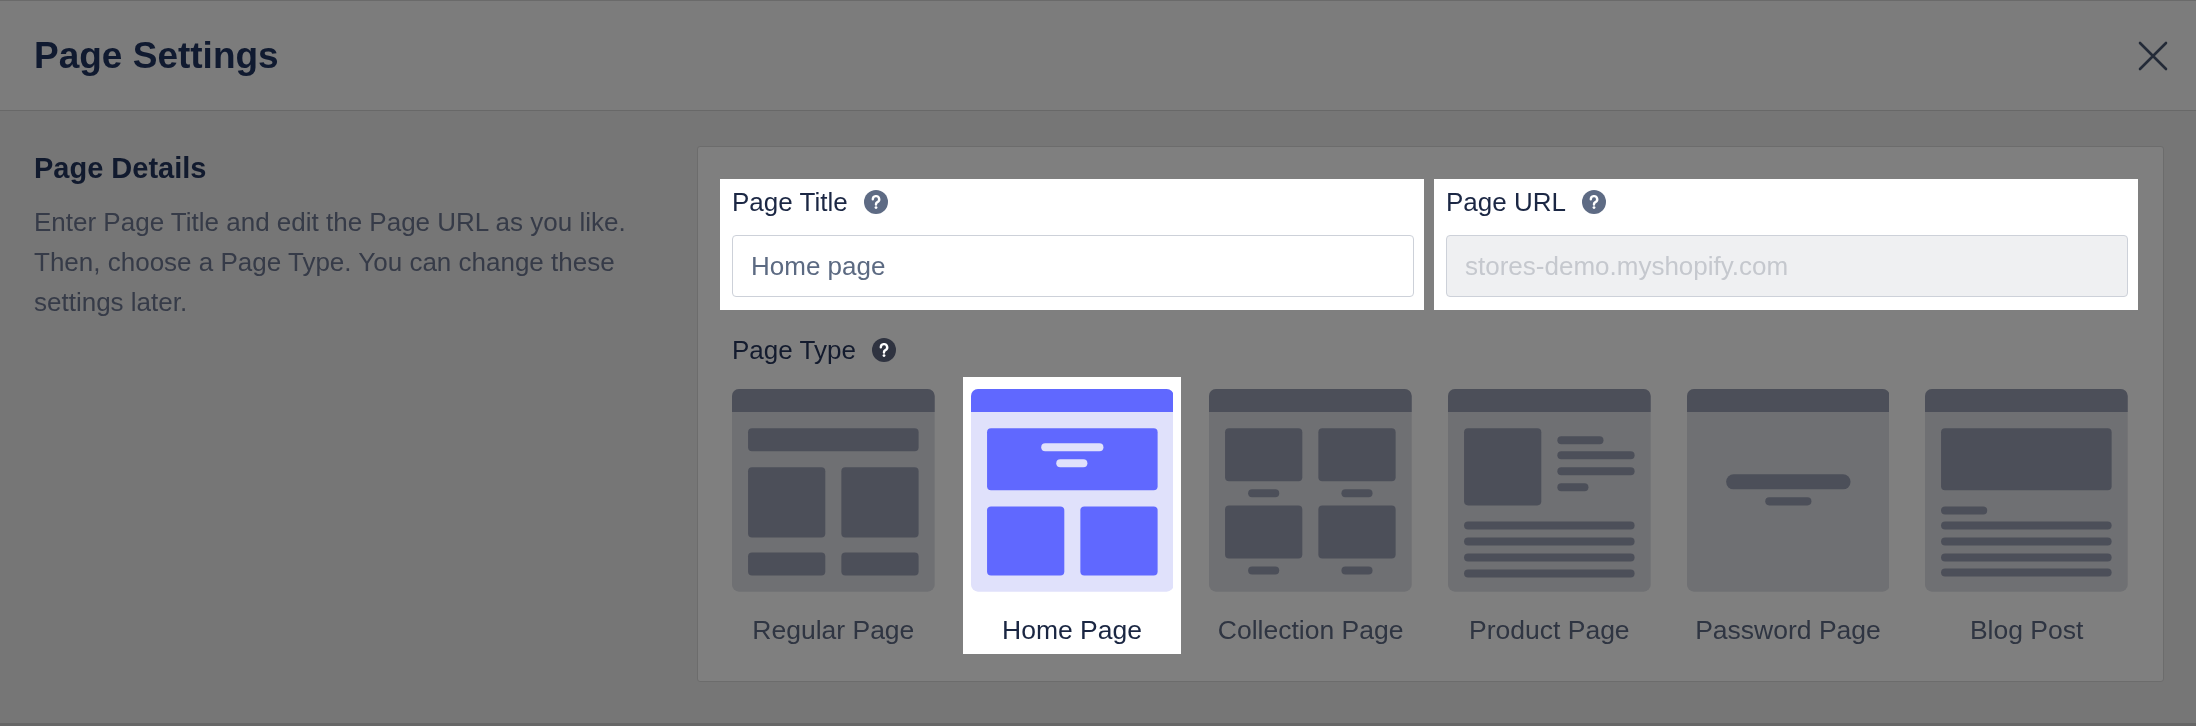 The height and width of the screenshot is (726, 2196). What do you see at coordinates (790, 202) in the screenshot?
I see `field-label: Page Title` at bounding box center [790, 202].